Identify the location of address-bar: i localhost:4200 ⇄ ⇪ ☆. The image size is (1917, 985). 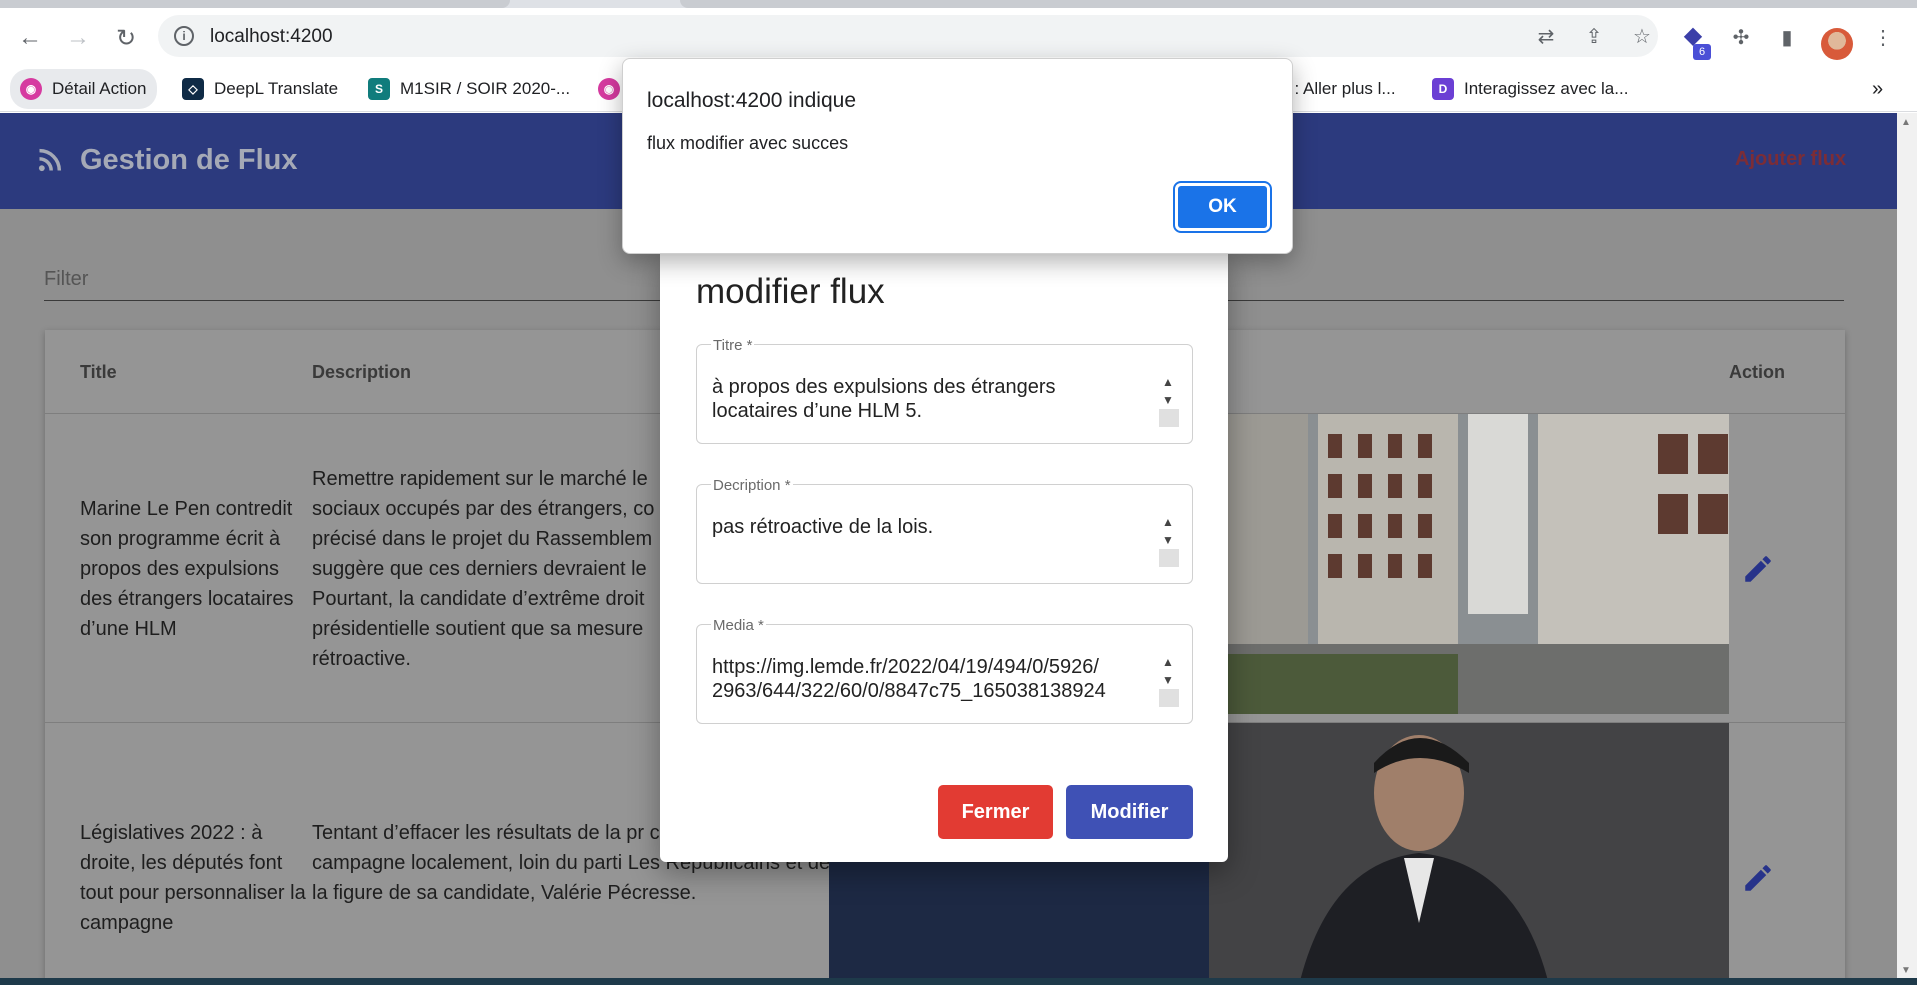
(908, 36).